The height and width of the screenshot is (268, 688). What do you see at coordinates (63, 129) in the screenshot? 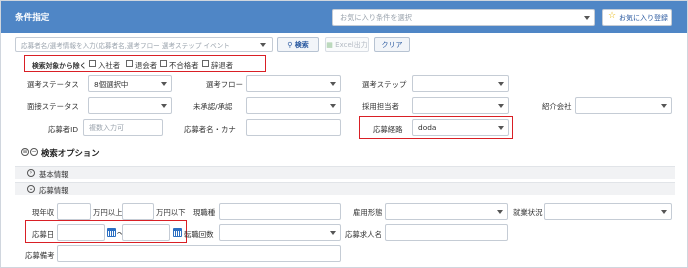
I see `applicant-id-label: 応募者ID` at bounding box center [63, 129].